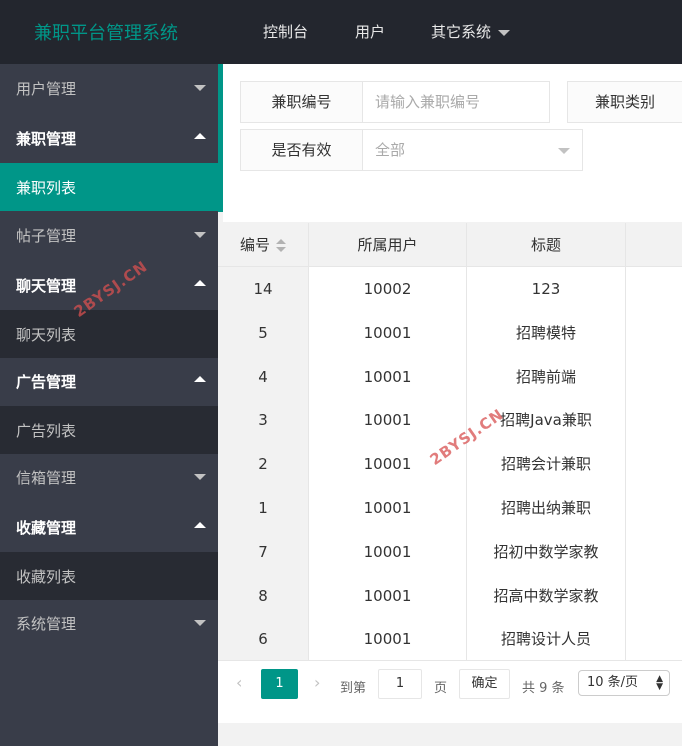 This screenshot has width=682, height=746. What do you see at coordinates (46, 286) in the screenshot?
I see `sidebar-item-label: 聊天管理` at bounding box center [46, 286].